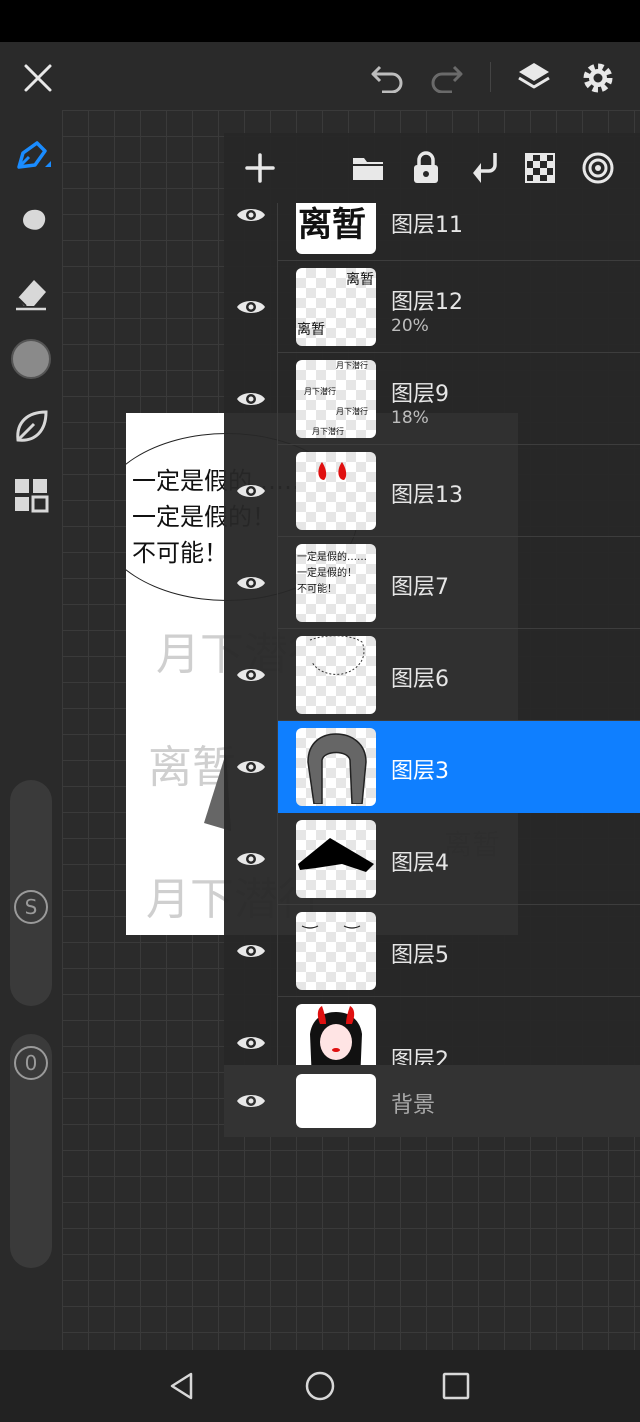  Describe the element at coordinates (182, 1386) in the screenshot. I see `back-button` at that location.